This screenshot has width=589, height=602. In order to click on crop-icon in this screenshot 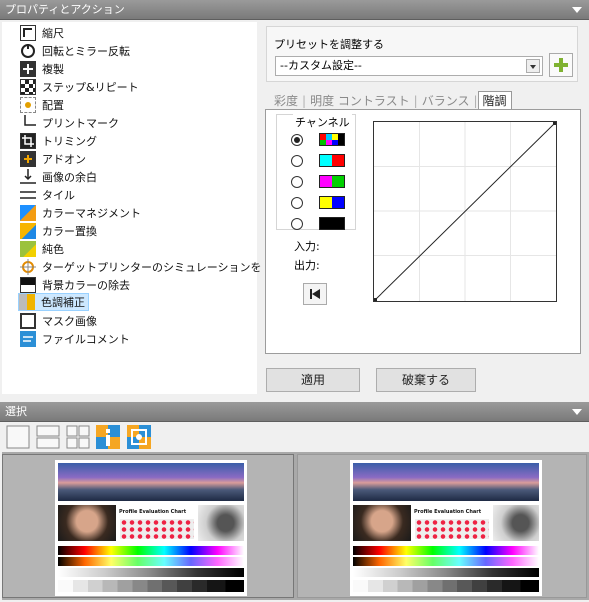, I will do `click(28, 141)`.